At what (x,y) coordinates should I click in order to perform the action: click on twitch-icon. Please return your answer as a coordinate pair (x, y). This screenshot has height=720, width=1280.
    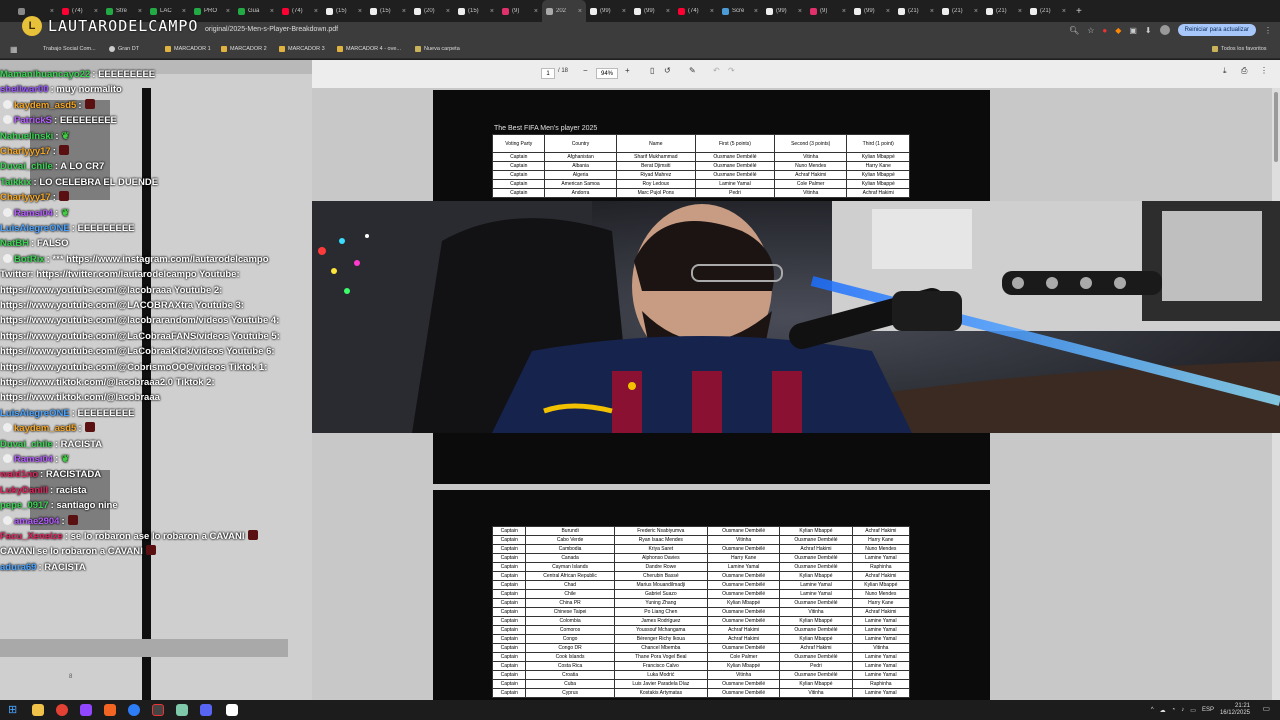
    Looking at the image, I should click on (86, 710).